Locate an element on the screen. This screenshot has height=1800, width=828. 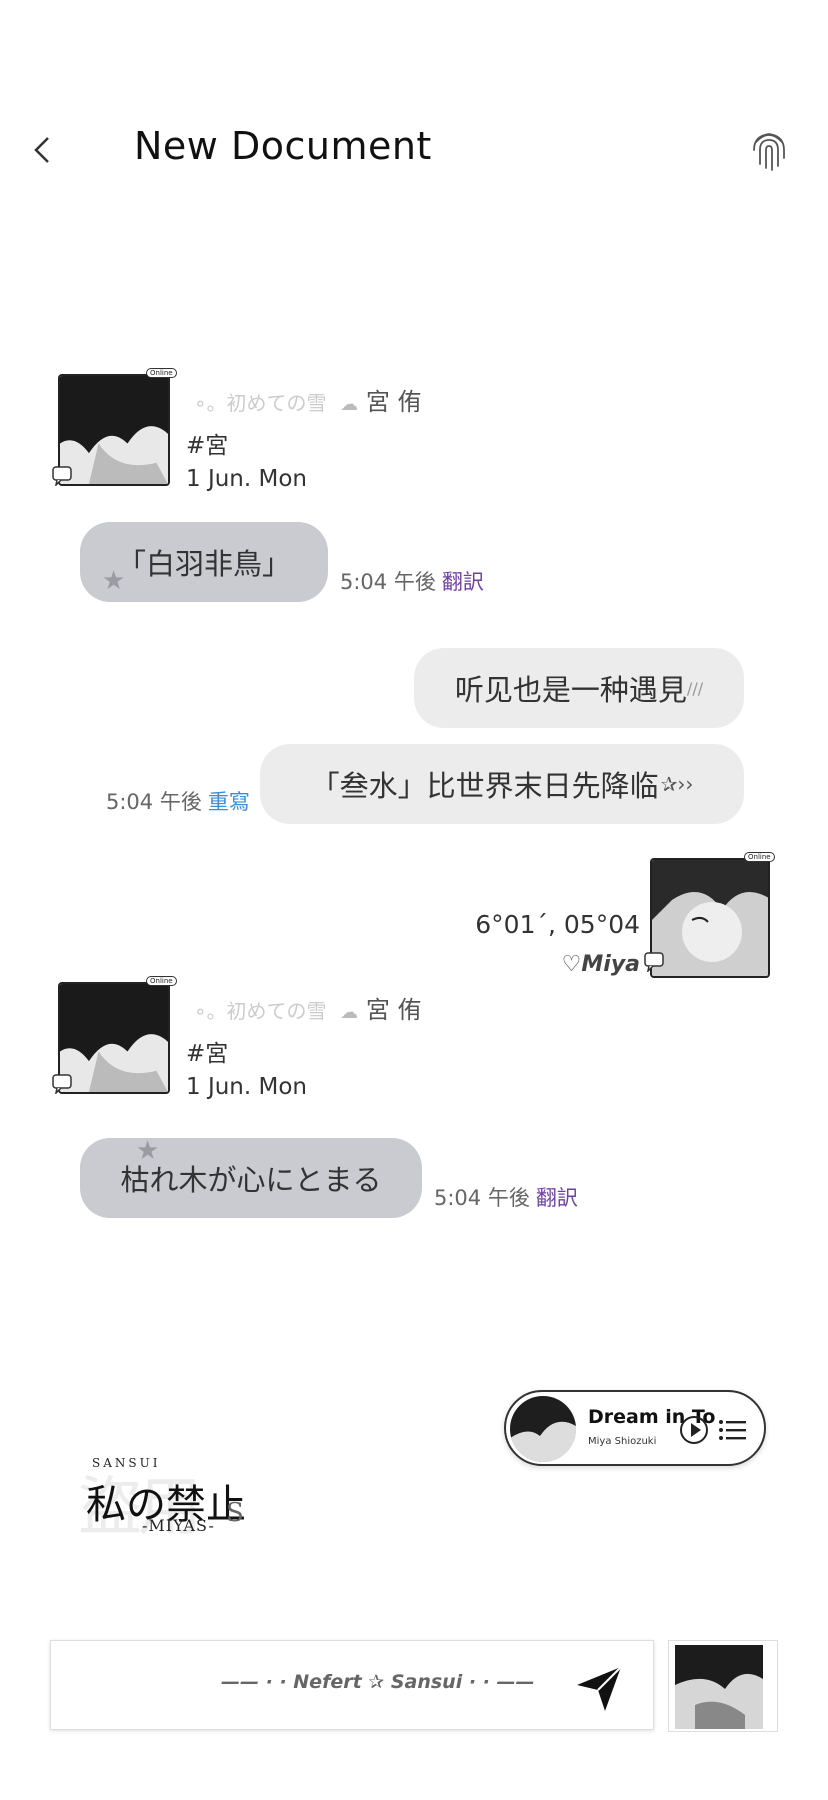
logo-sub-text: -MIYAS- is located at coordinates (178, 1525).